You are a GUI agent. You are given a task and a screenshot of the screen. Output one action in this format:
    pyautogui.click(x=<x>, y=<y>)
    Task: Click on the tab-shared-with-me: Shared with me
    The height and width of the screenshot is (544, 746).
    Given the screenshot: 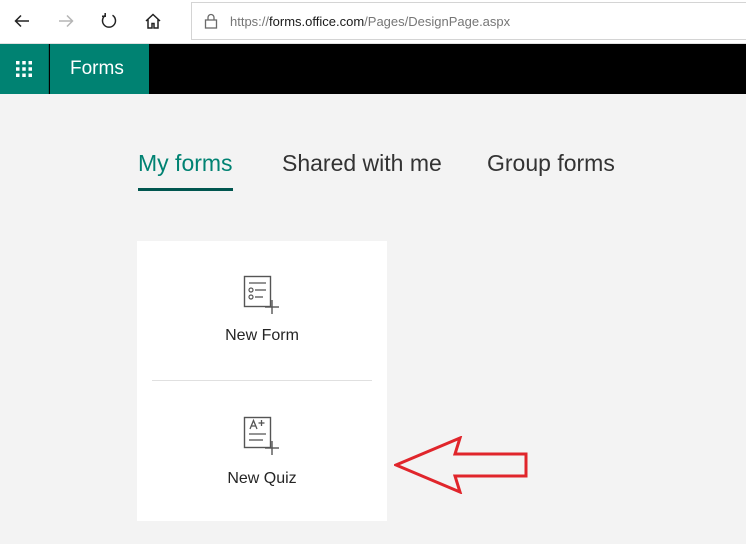 What is the action you would take?
    pyautogui.click(x=362, y=163)
    